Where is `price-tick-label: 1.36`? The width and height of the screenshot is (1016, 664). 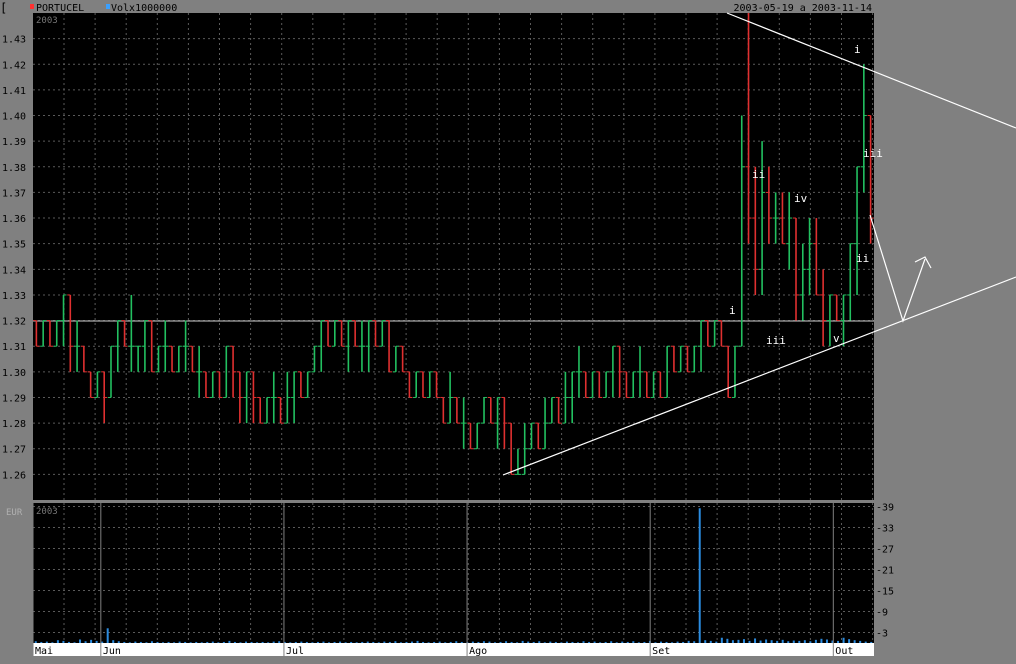
price-tick-label: 1.36 is located at coordinates (14, 219).